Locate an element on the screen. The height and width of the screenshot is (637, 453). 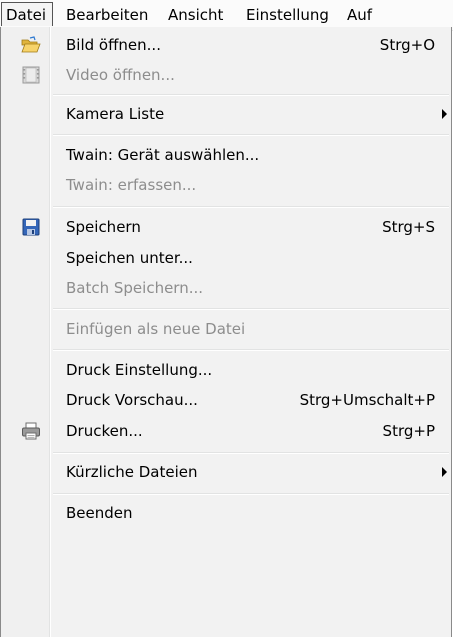
menu-ansicht: Ansicht is located at coordinates (195, 15).